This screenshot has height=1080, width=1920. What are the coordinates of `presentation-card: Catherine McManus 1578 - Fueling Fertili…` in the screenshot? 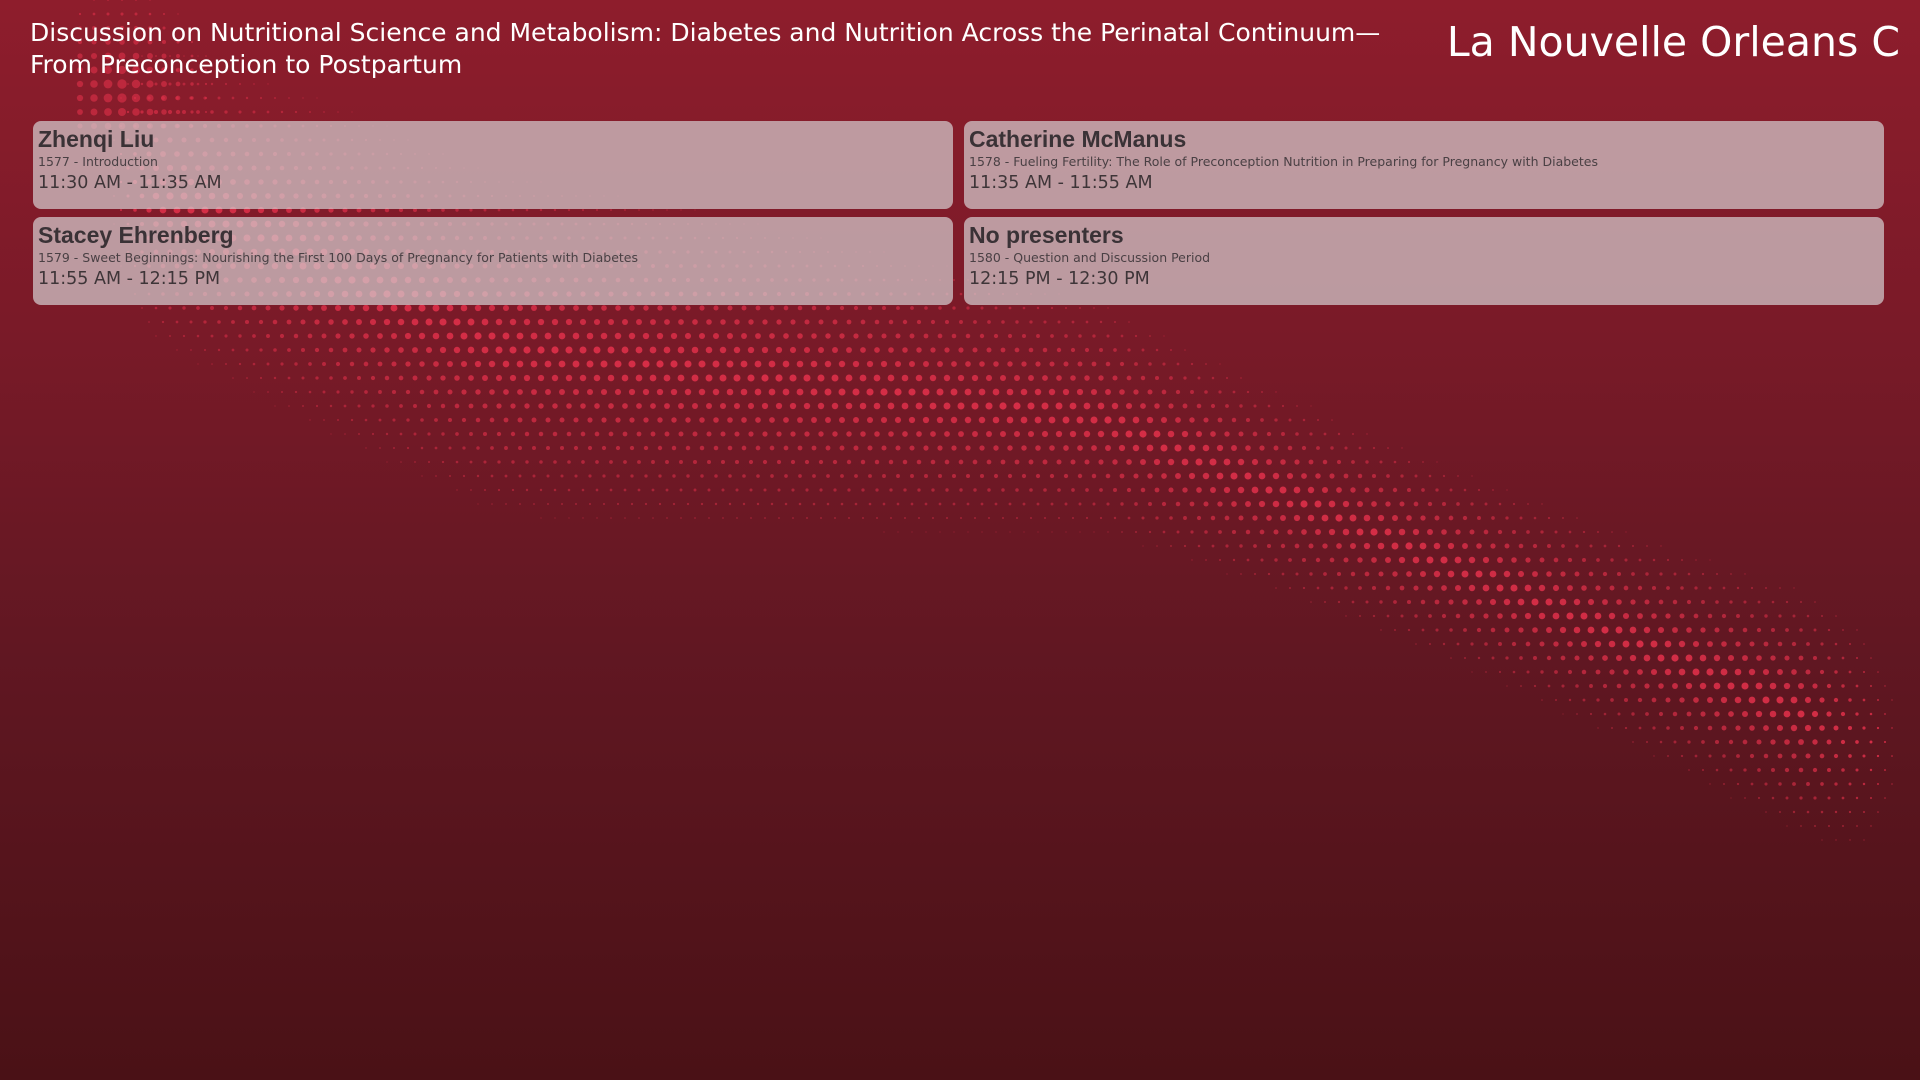 It's located at (1424, 165).